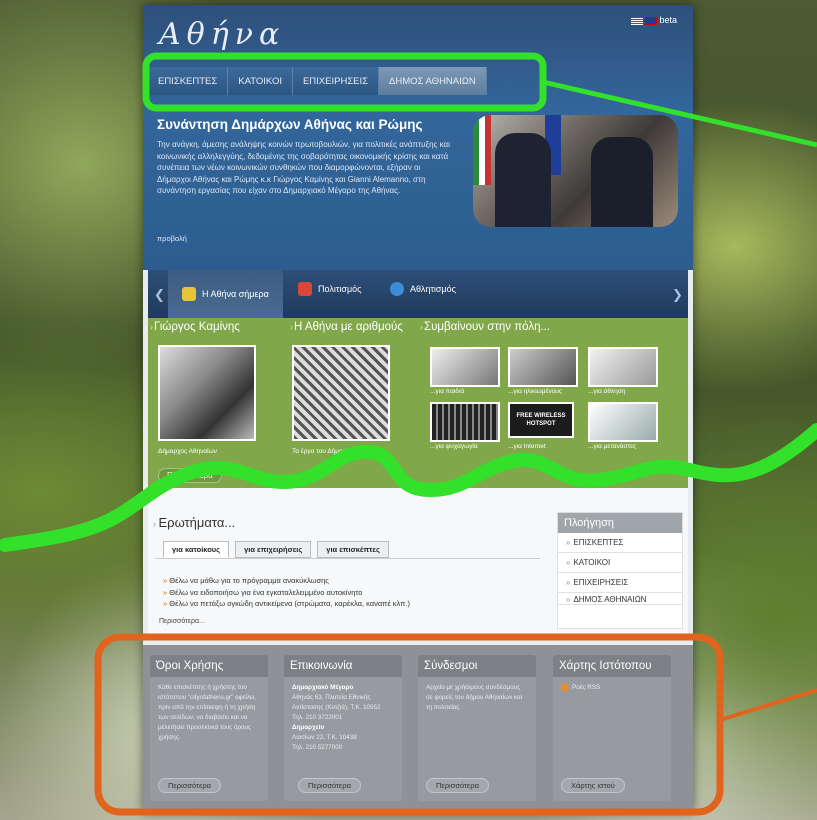 The height and width of the screenshot is (820, 817). I want to click on tab-athens-today: Η Αθήνα σήμερα, so click(225, 294).